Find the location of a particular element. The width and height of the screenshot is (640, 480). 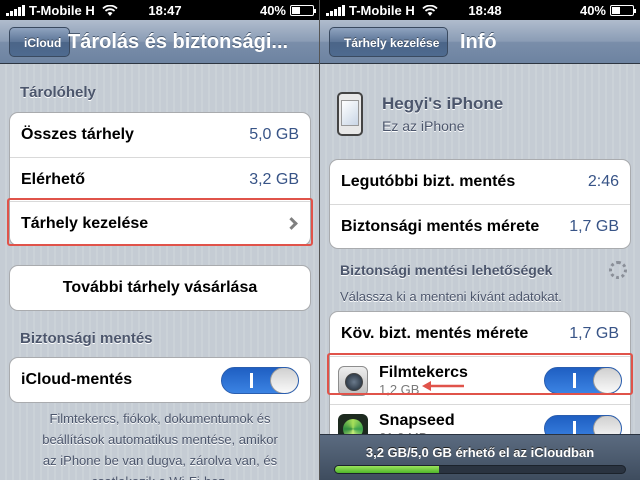

buy-more-storage-button: További tárhely vásárlása is located at coordinates (160, 288).